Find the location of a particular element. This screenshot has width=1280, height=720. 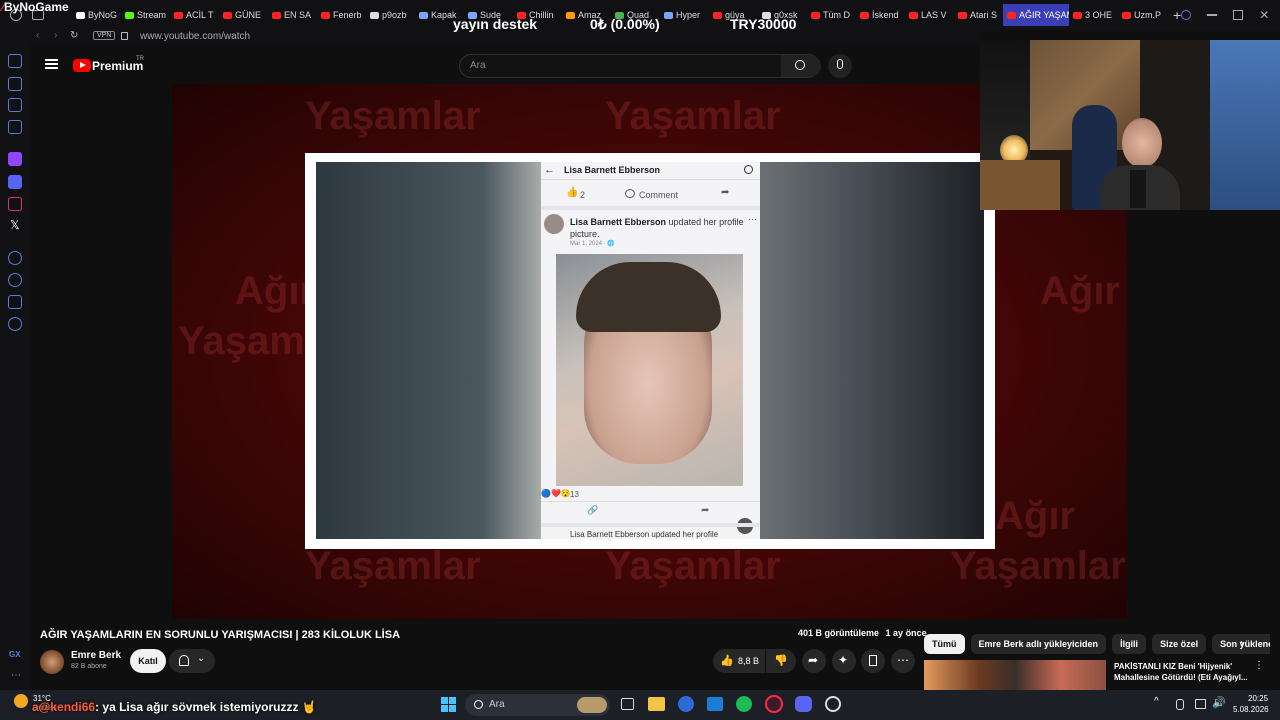

messenger-icon is located at coordinates (15, 105).